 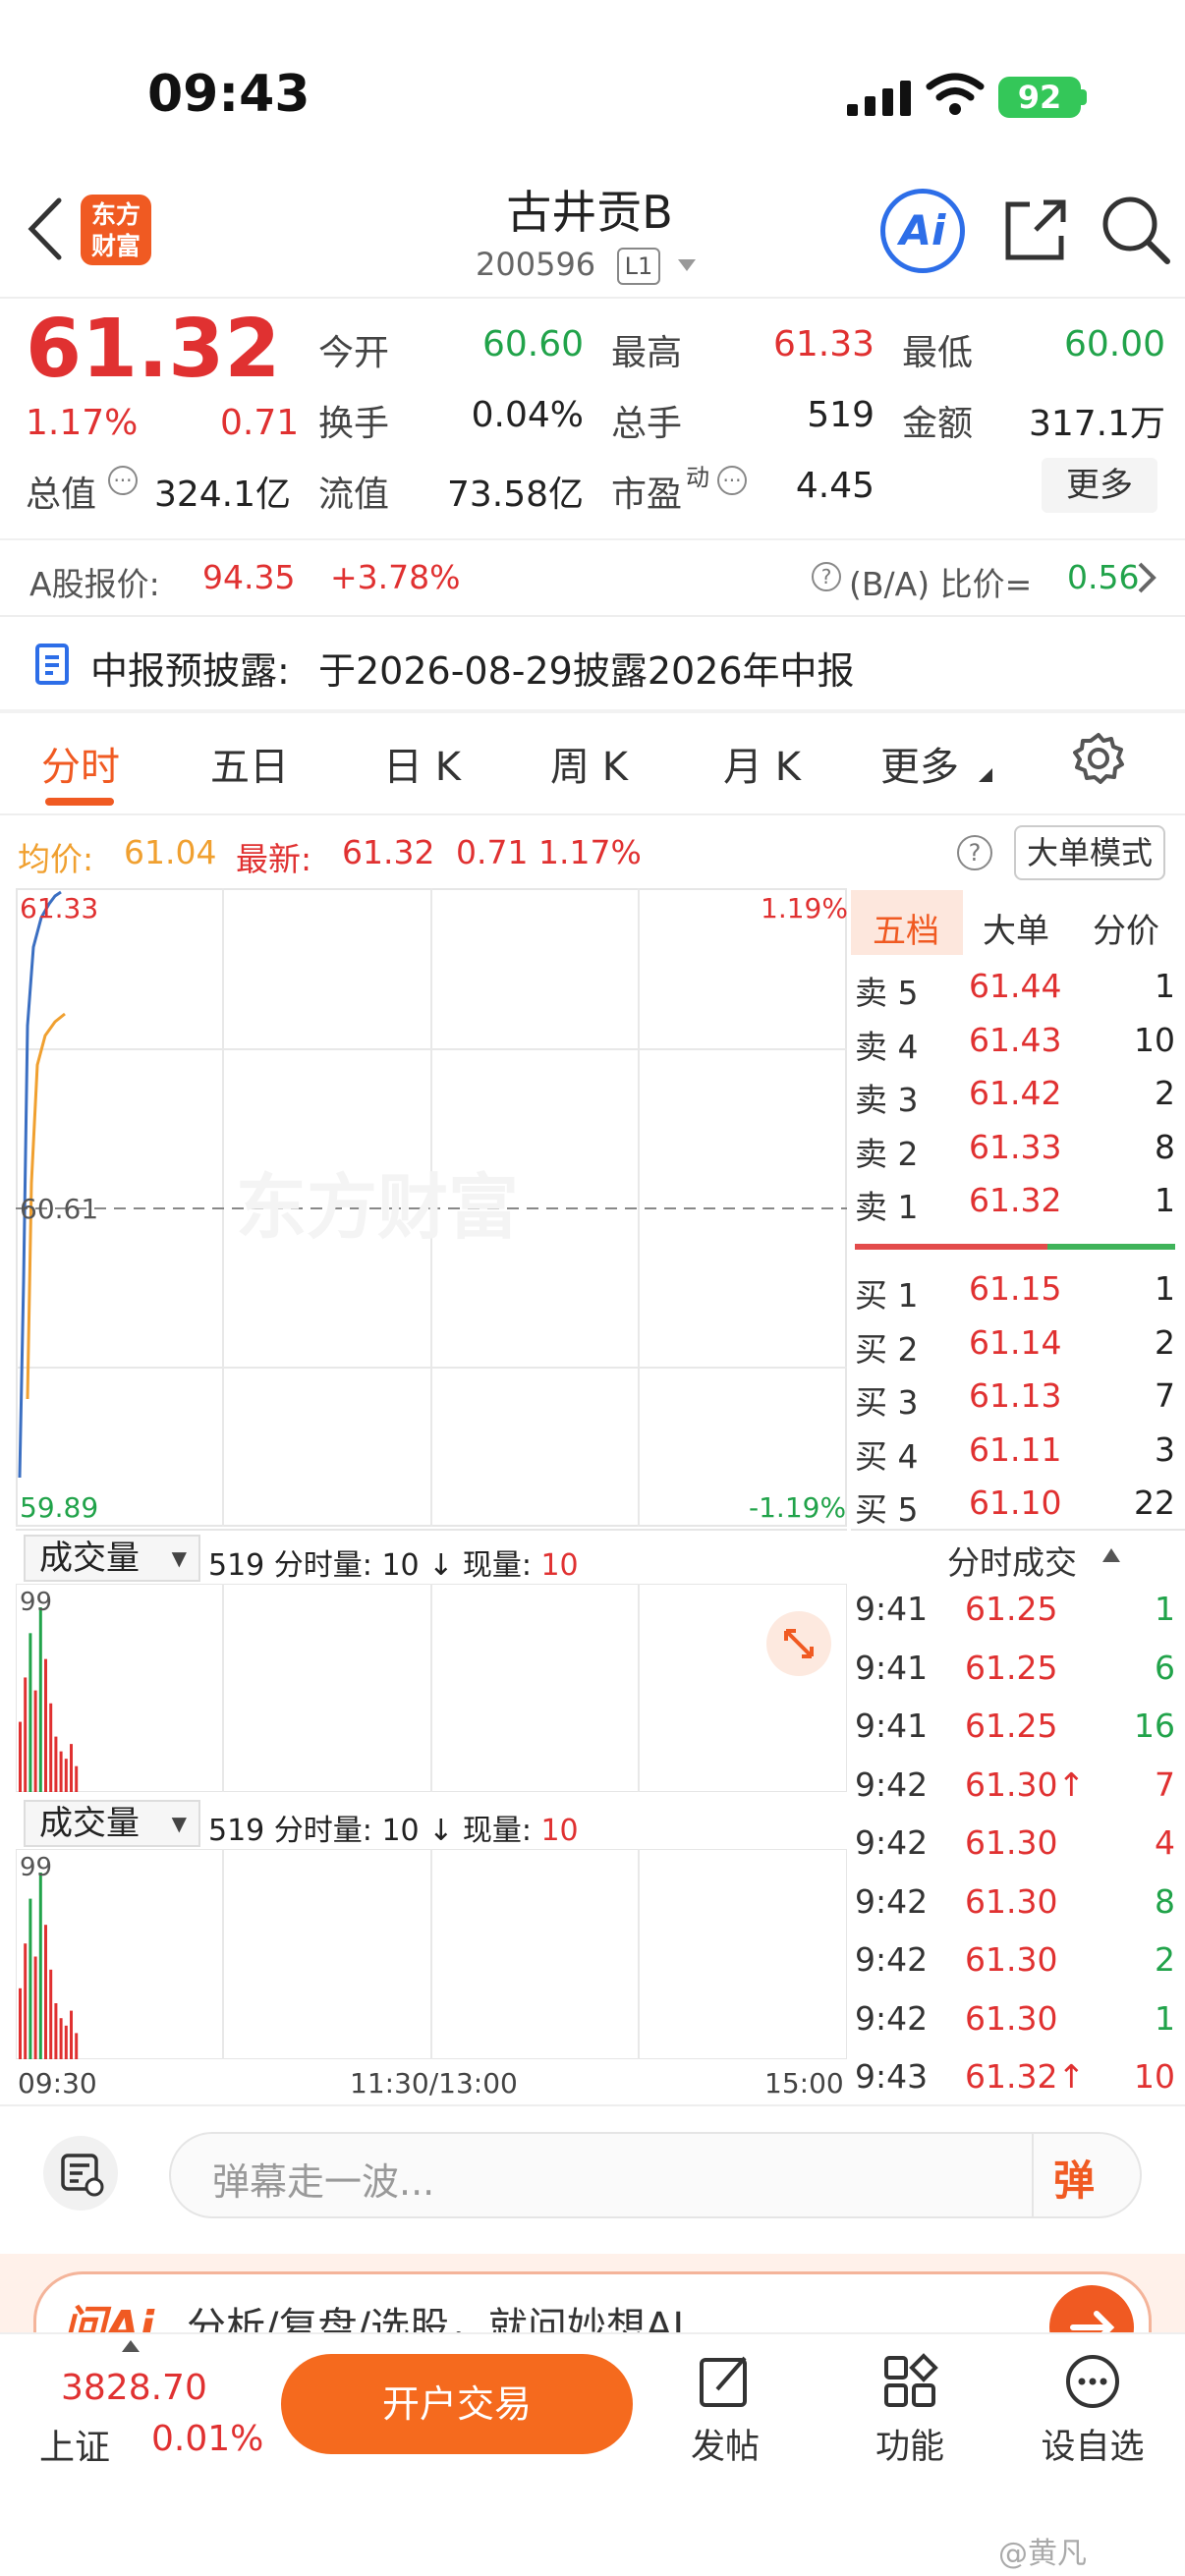 What do you see at coordinates (354, 353) in the screenshot?
I see `open-label: 今开` at bounding box center [354, 353].